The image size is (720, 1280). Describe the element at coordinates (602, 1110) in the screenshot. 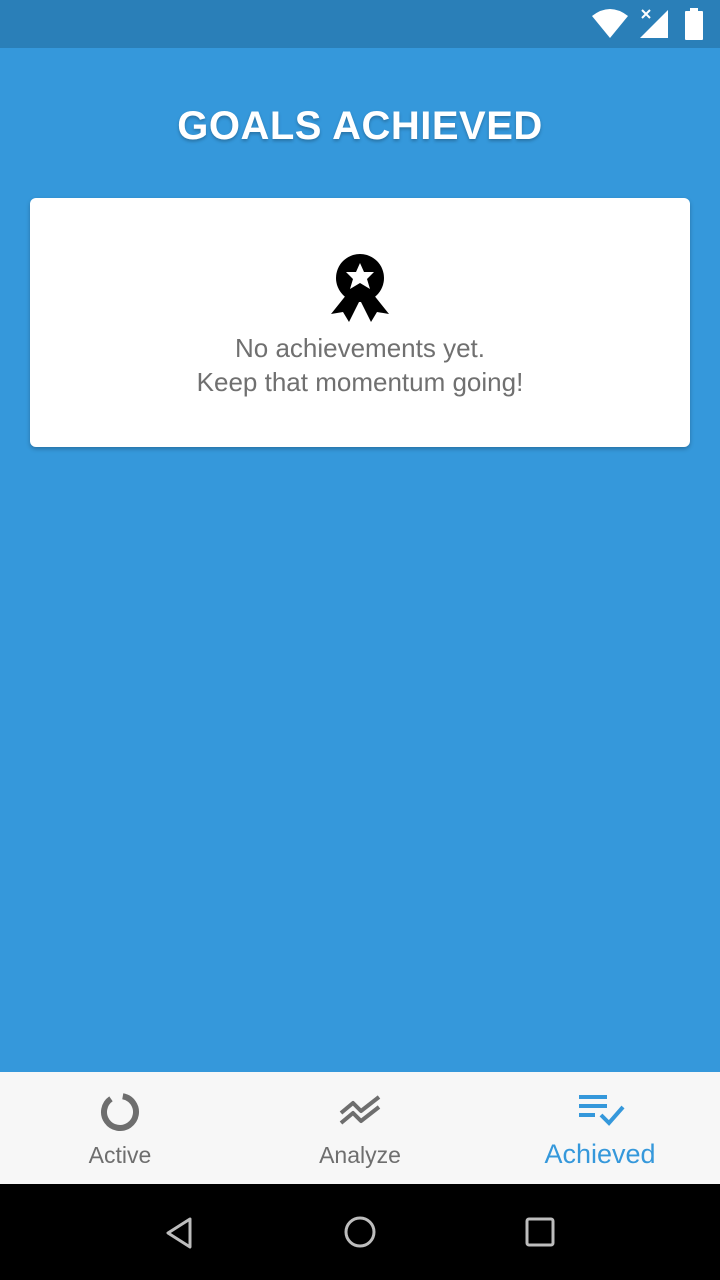

I see `checklist-icon` at that location.